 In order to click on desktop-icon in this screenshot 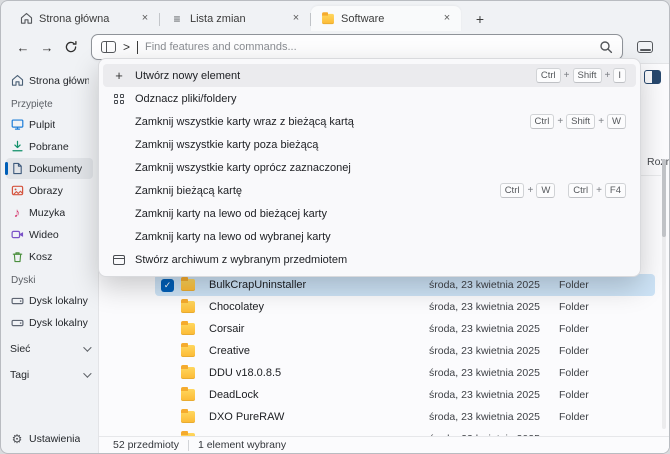, I will do `click(17, 124)`.